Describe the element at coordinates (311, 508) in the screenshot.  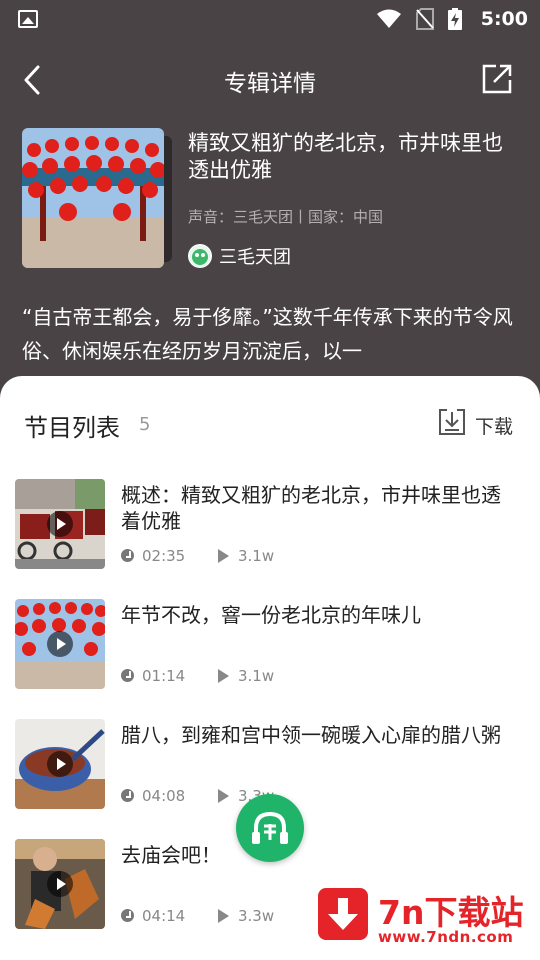
I see `episode-title: 概述：精致又粗犷的老北京，市井味里也透着优雅` at that location.